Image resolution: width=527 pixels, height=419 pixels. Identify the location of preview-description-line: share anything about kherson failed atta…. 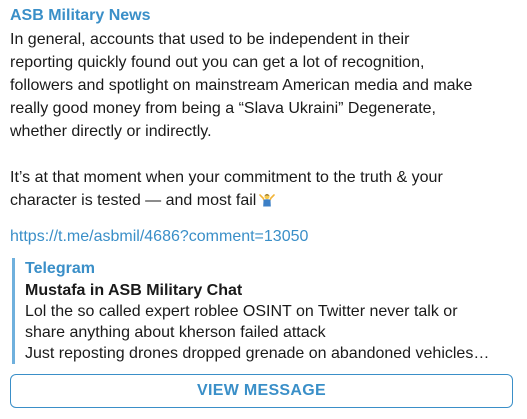
(175, 332).